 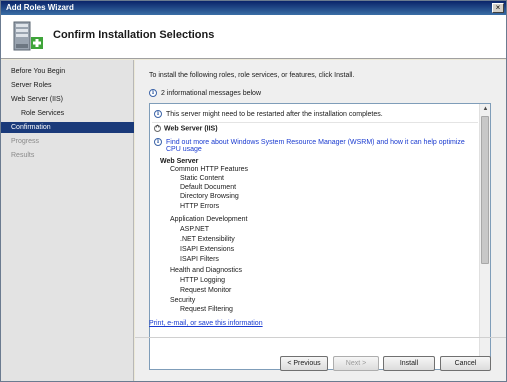 What do you see at coordinates (157, 128) in the screenshot?
I see `collapse-icon: ^` at bounding box center [157, 128].